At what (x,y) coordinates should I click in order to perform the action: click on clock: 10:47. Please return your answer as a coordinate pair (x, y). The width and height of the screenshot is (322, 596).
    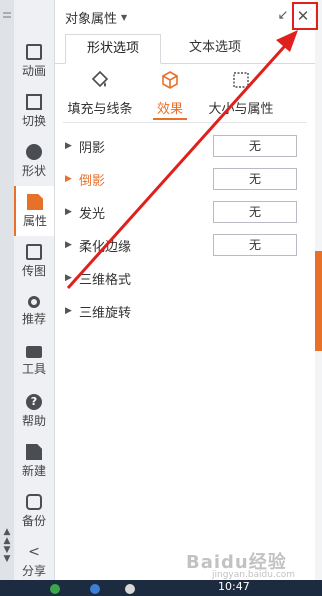
    Looking at the image, I should click on (234, 587).